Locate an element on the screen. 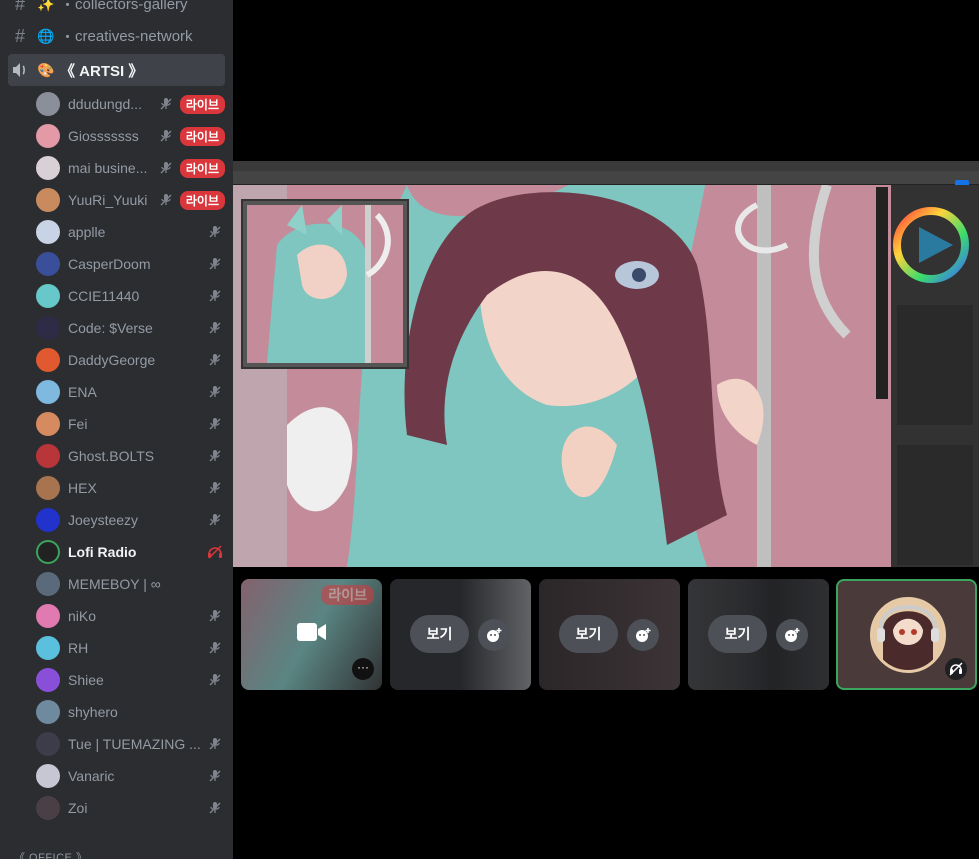 This screenshot has width=979, height=859. user-name: Ghost.BOLTS is located at coordinates (111, 456).